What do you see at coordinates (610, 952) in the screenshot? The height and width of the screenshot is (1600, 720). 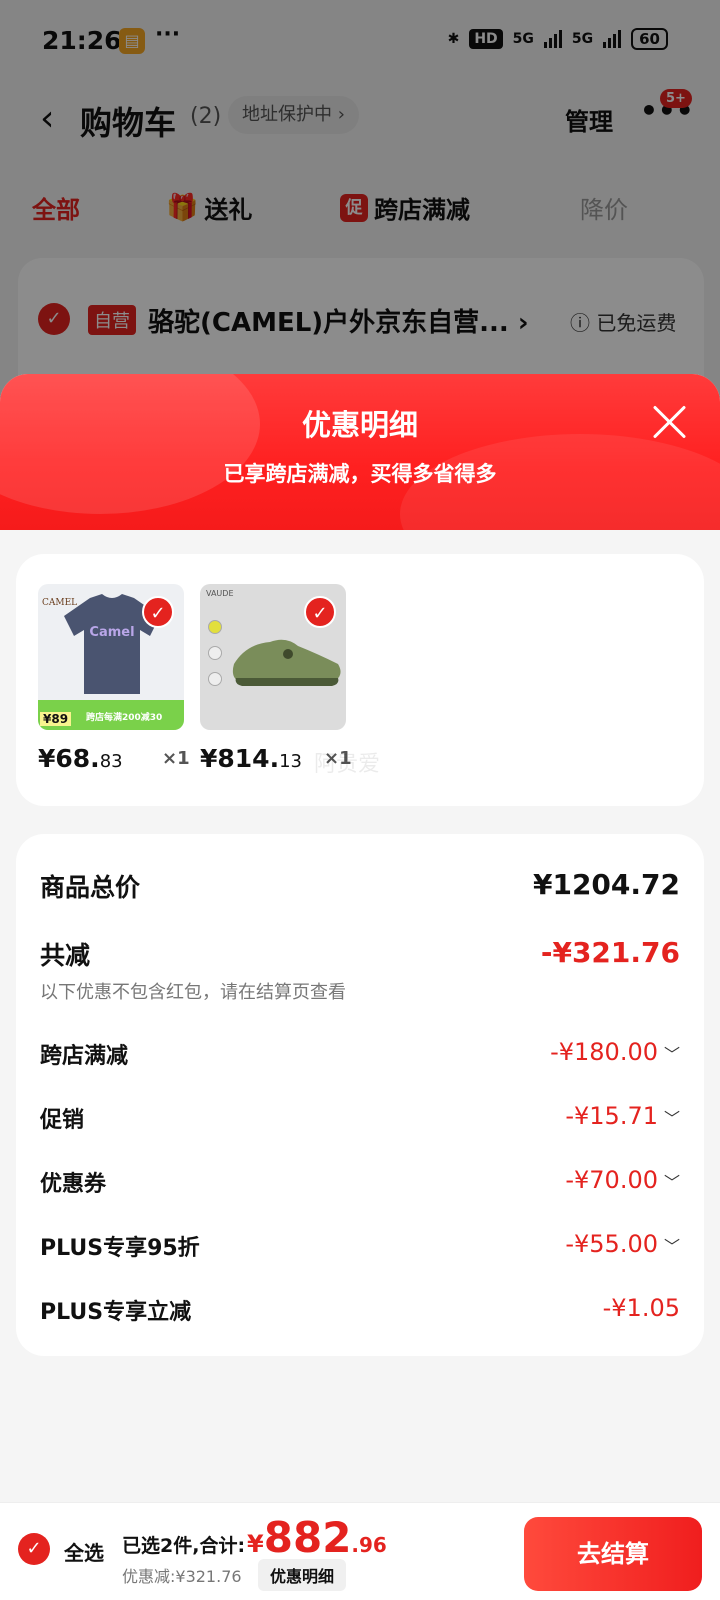 I see `total-reduction-value: -¥321.76` at bounding box center [610, 952].